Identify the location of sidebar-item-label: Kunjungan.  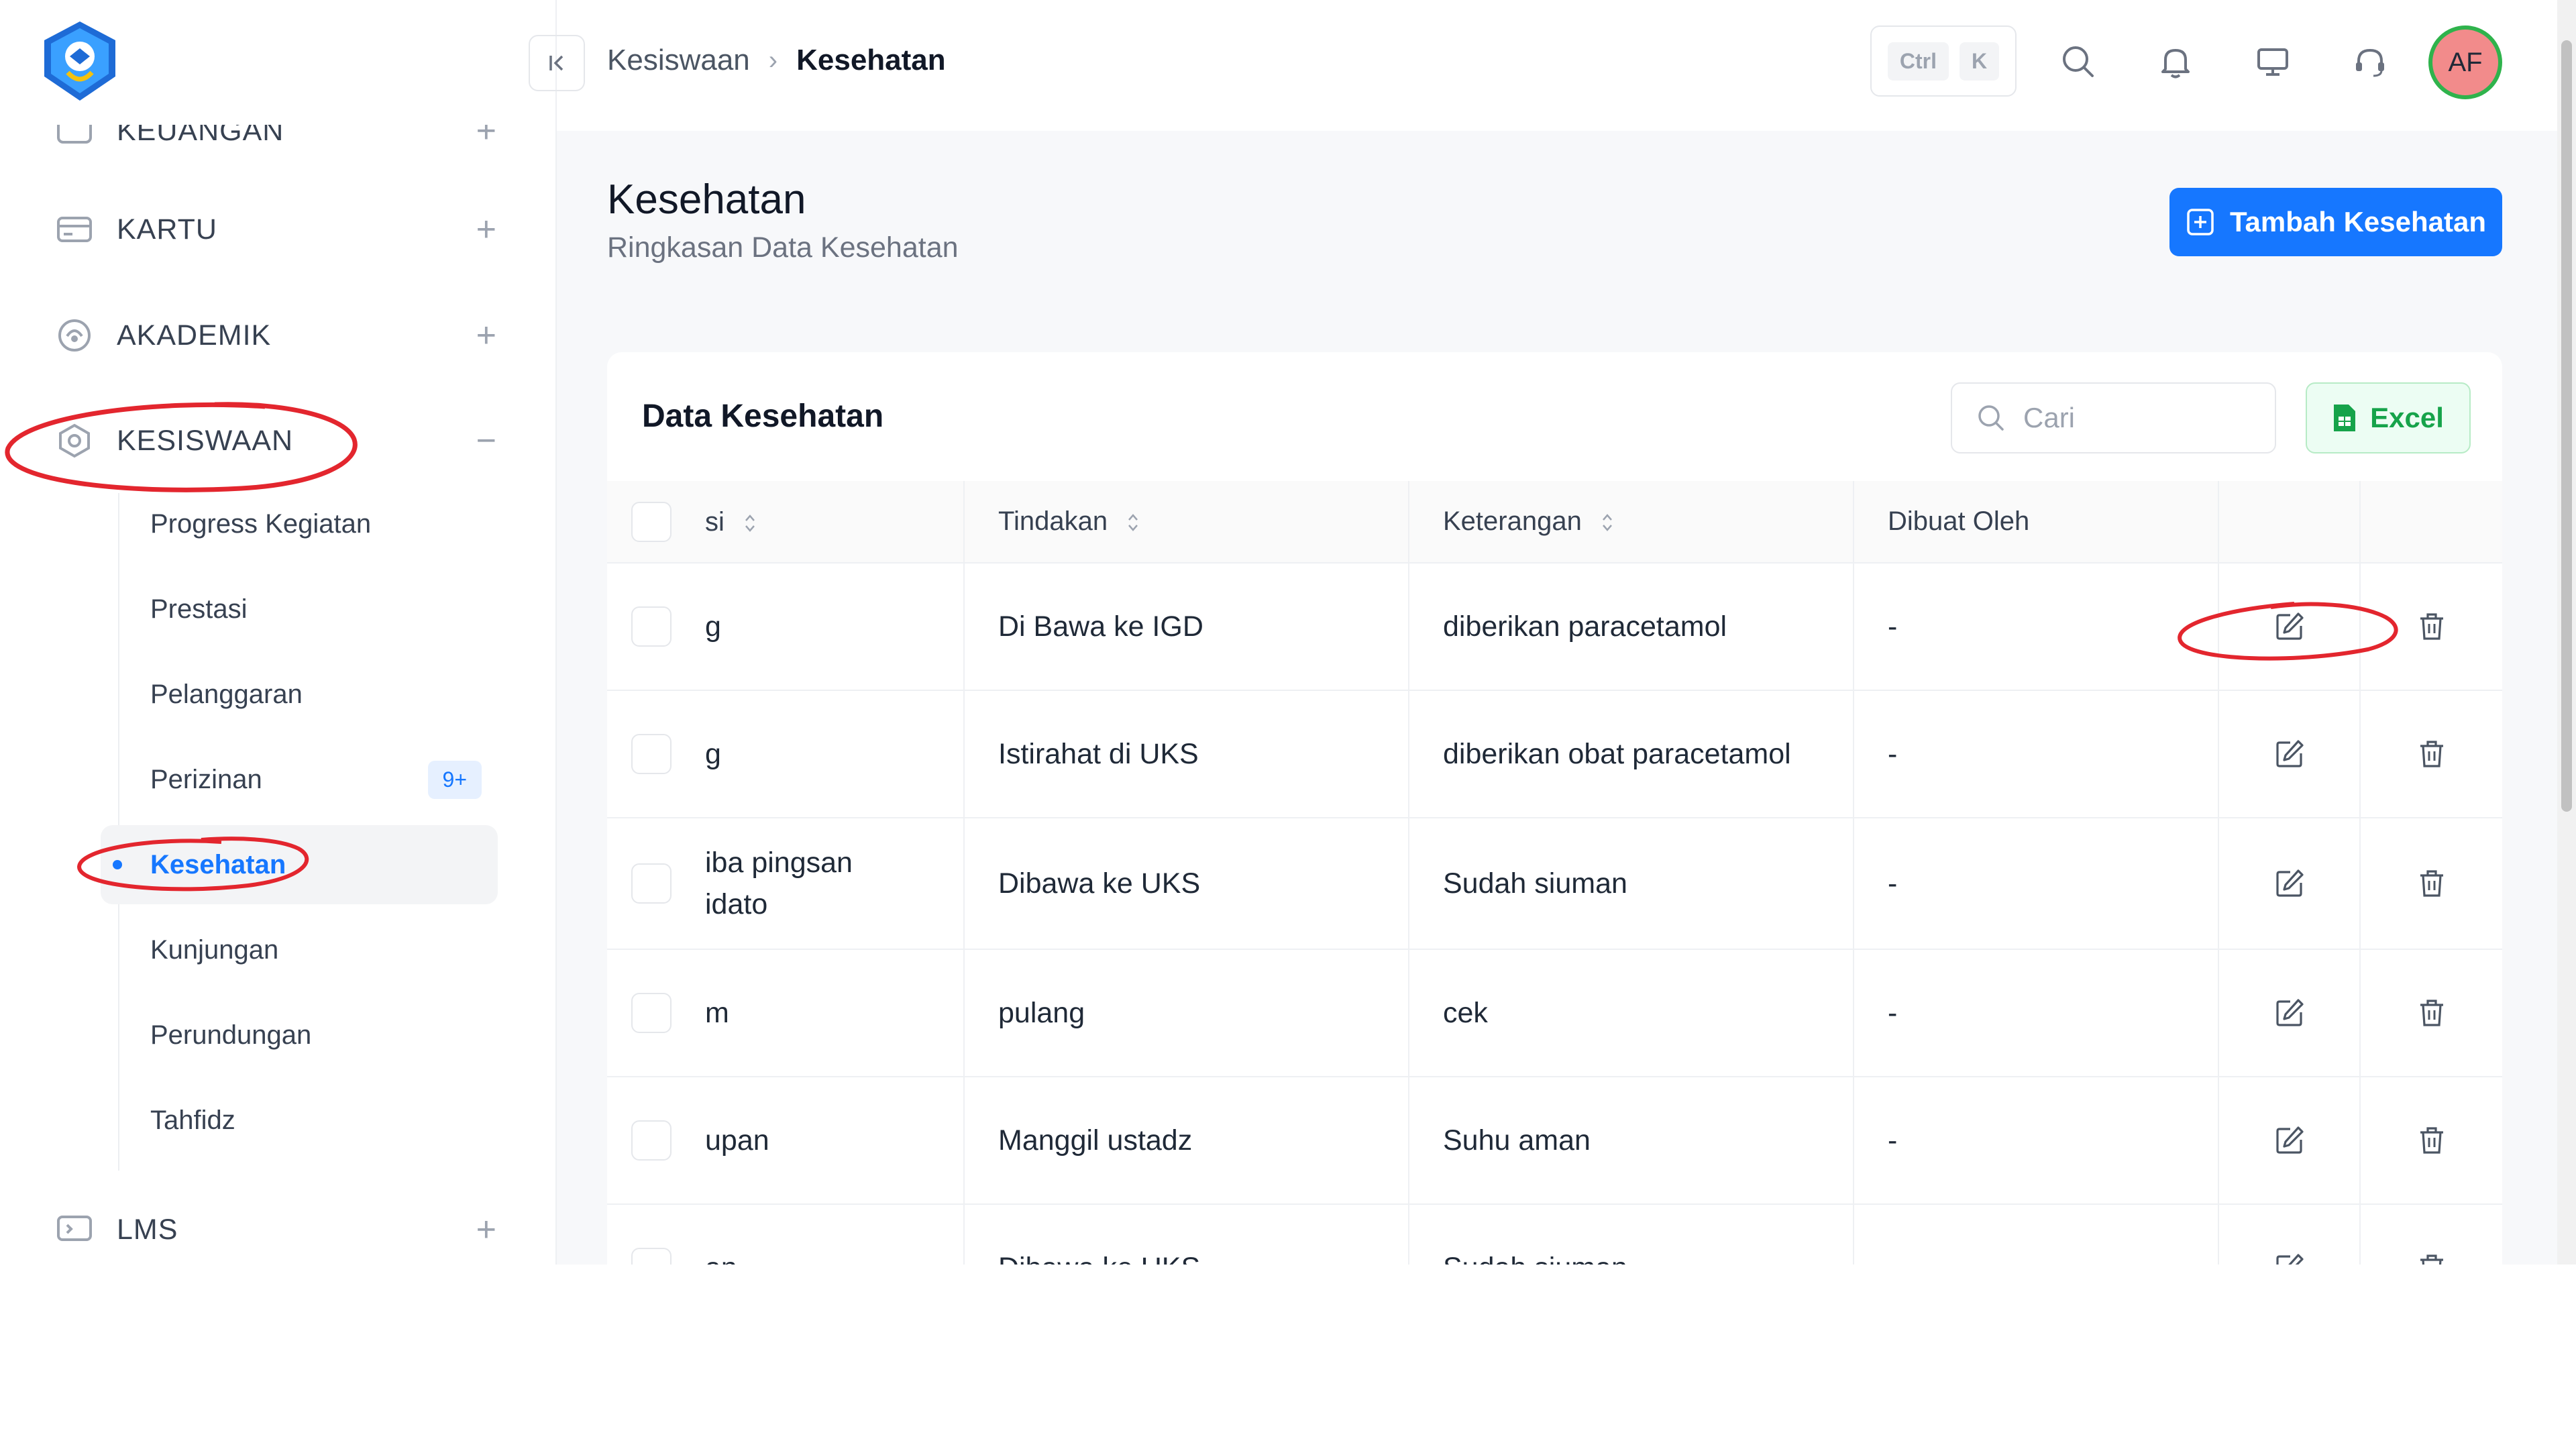
(214, 949).